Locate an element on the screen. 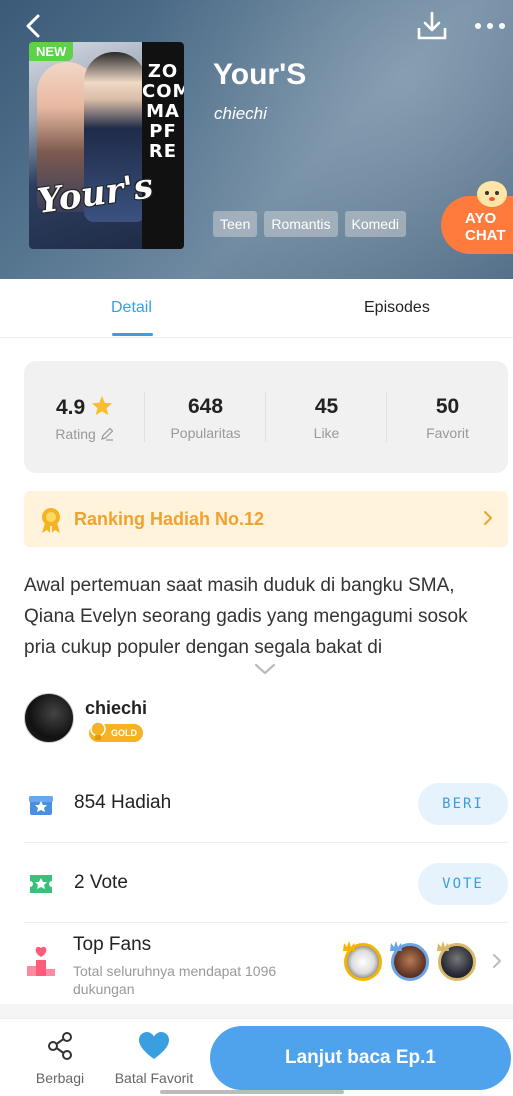 Image resolution: width=513 pixels, height=1096 pixels. share-icon is located at coordinates (60, 1046).